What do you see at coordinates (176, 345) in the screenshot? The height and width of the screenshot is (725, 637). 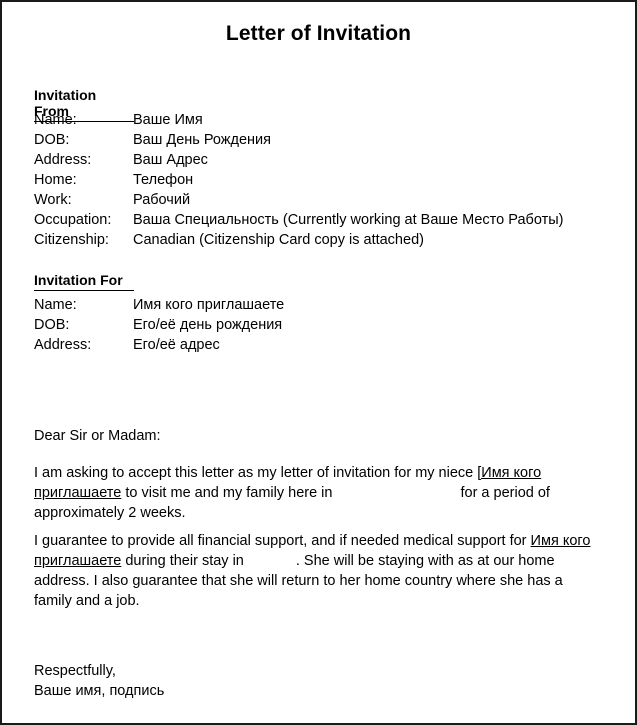 I see `field-value: Его/её адрес` at bounding box center [176, 345].